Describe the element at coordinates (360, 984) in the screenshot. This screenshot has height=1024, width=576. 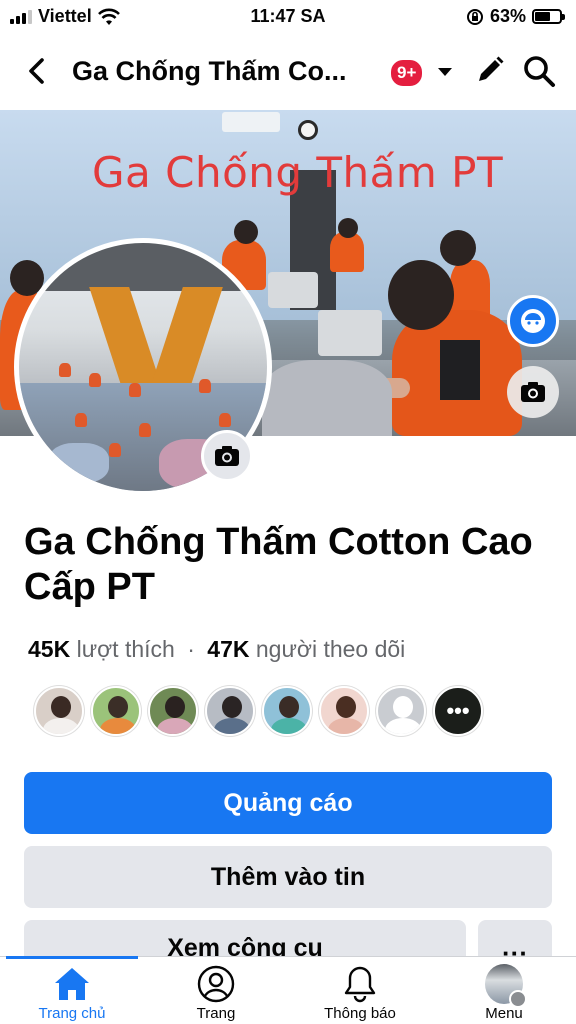
I see `bell-icon` at that location.